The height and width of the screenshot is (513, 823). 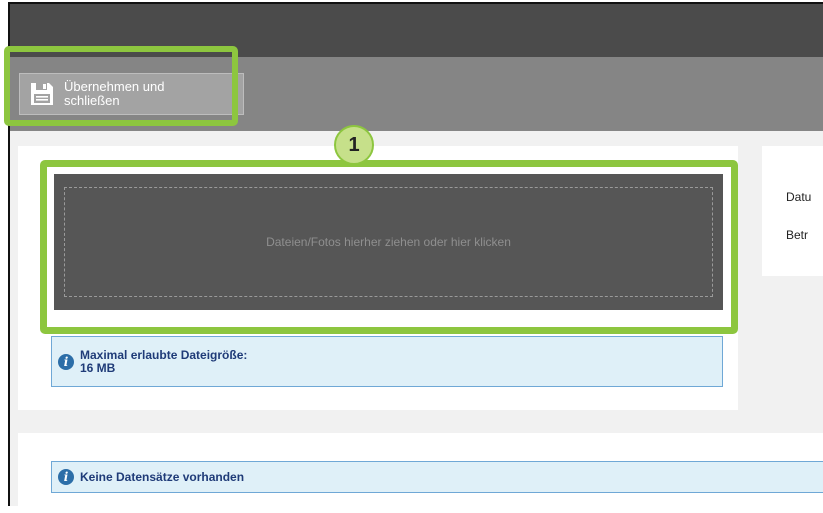 What do you see at coordinates (42, 94) in the screenshot?
I see `floppy-disk-icon` at bounding box center [42, 94].